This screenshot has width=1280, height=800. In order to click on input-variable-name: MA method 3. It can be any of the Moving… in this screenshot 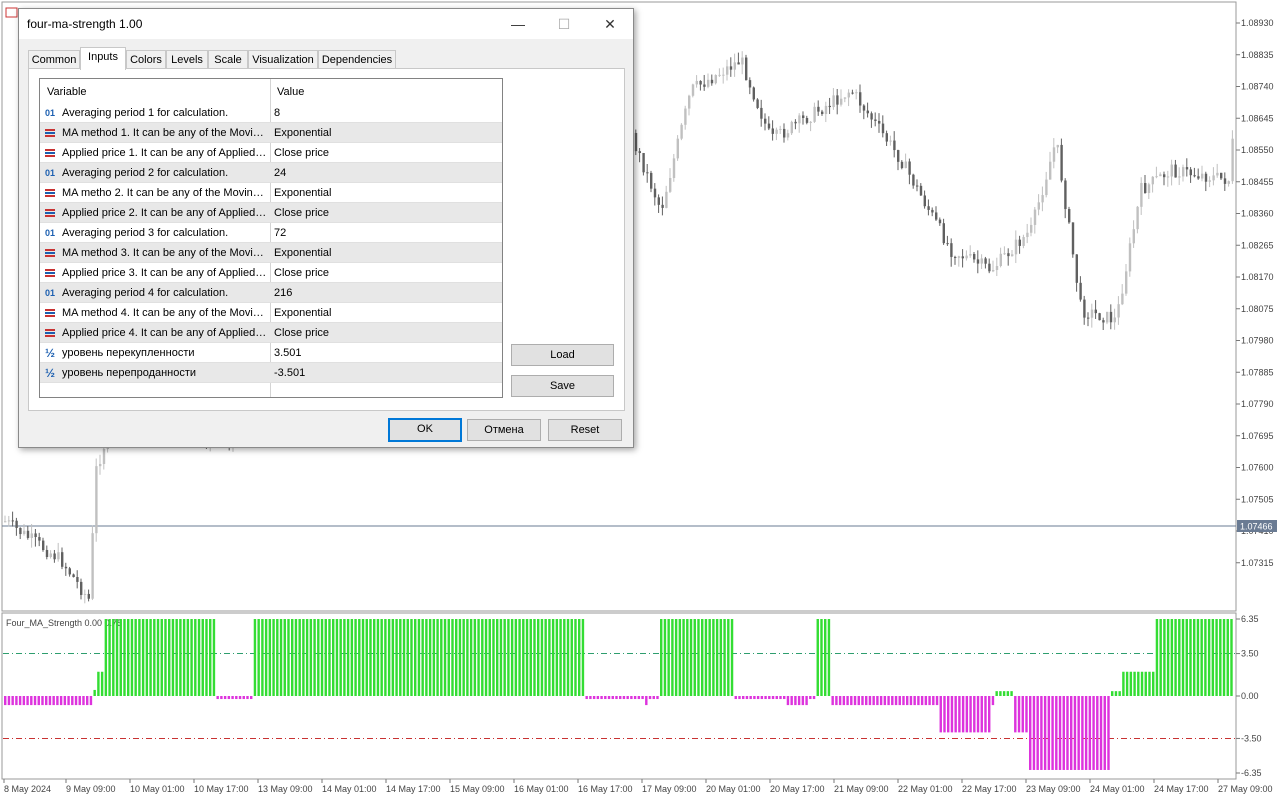, I will do `click(165, 253)`.